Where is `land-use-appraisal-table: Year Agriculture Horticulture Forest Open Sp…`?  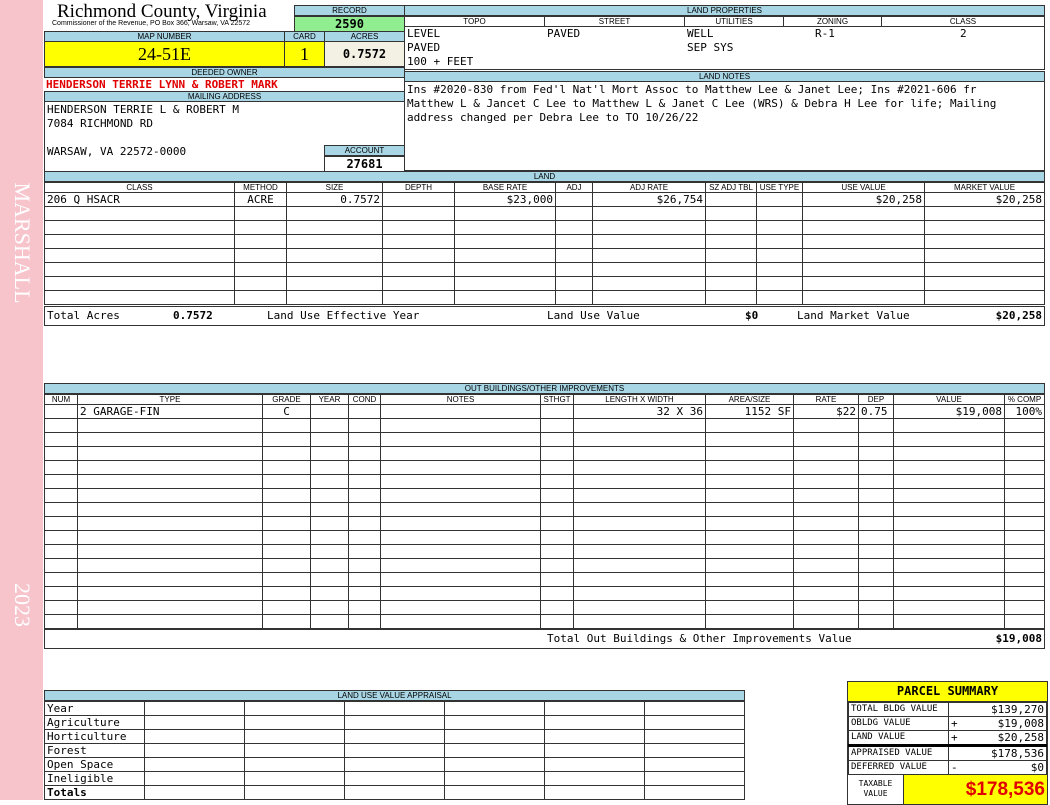 land-use-appraisal-table: Year Agriculture Horticulture Forest Open Sp… is located at coordinates (394, 750).